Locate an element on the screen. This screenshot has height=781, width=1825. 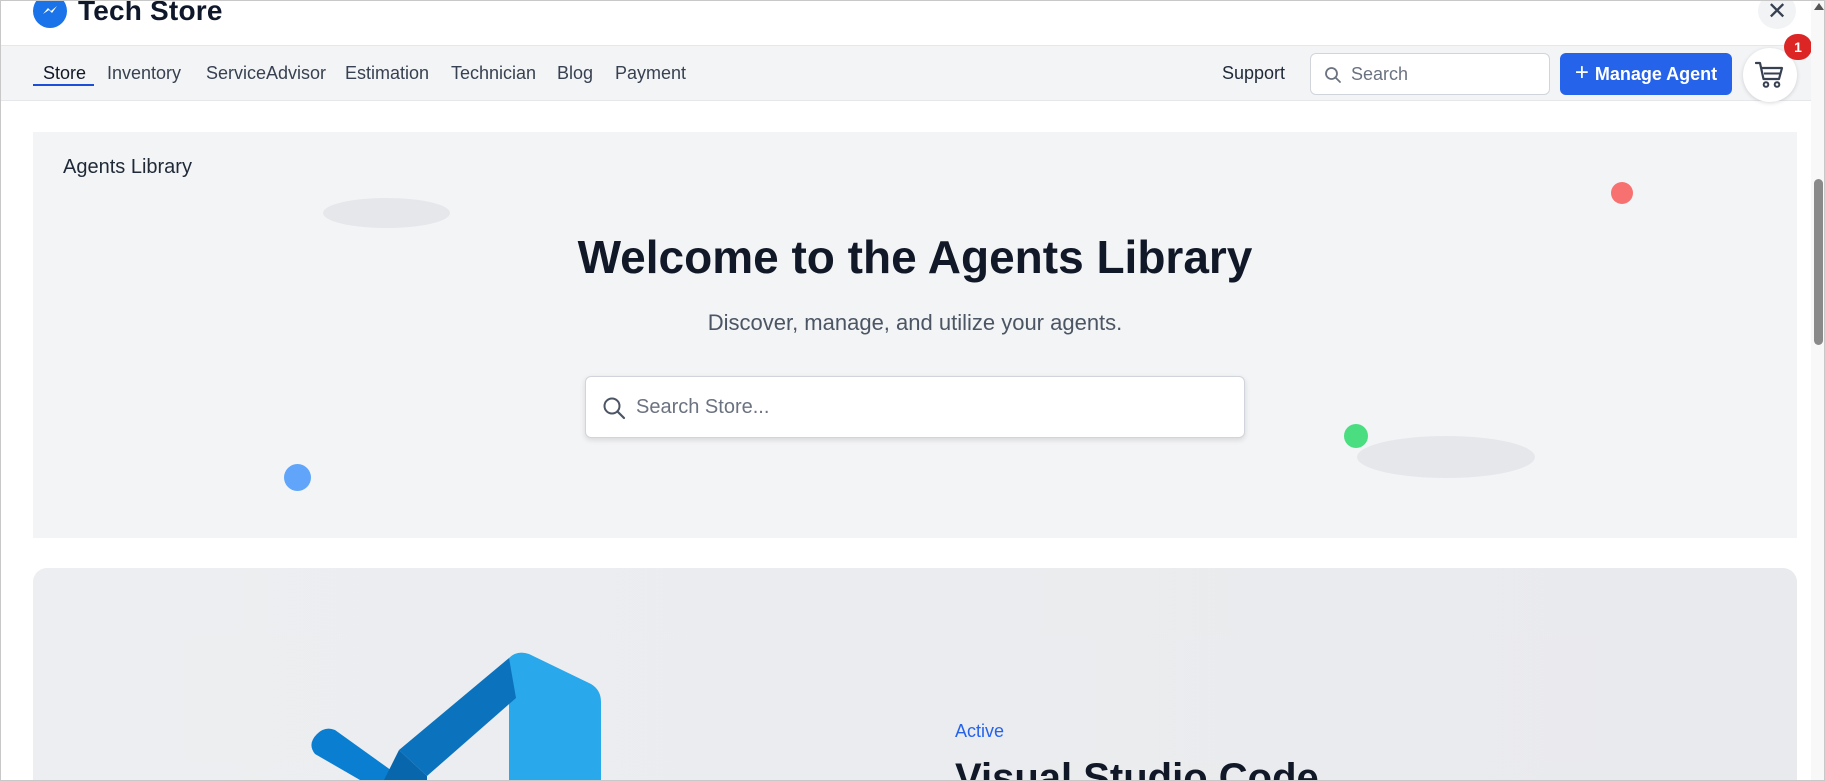
cart-icon is located at coordinates (1769, 74).